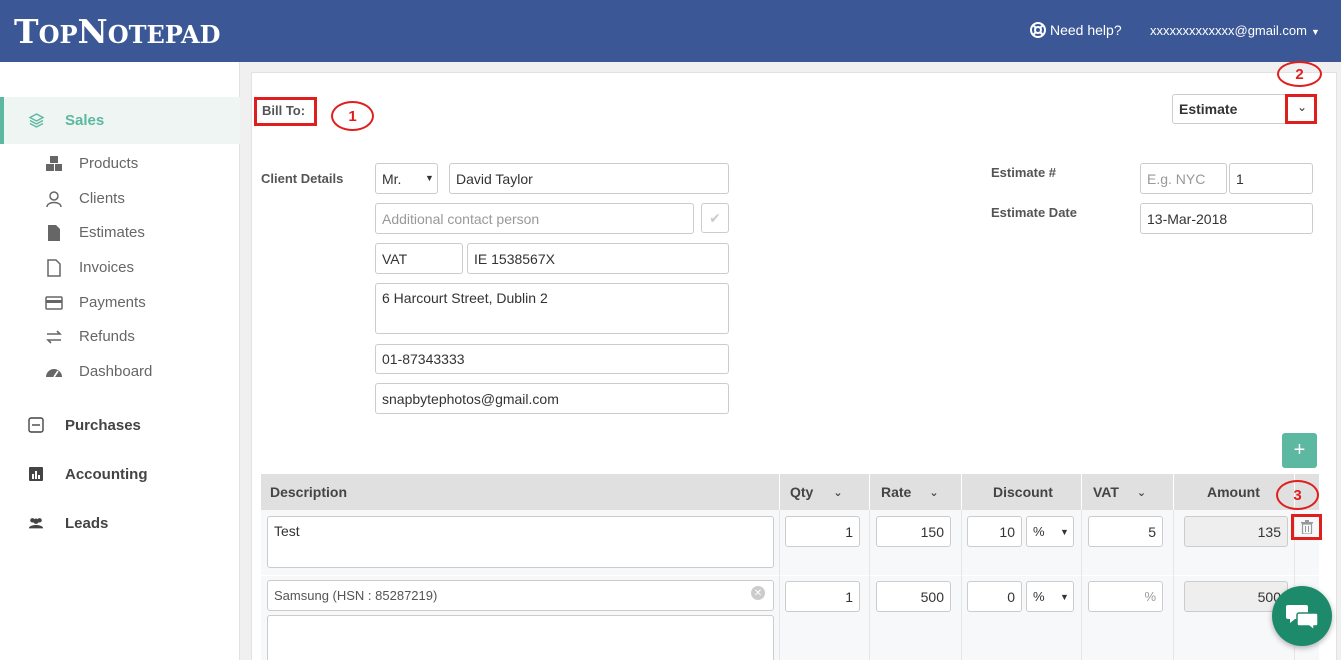  What do you see at coordinates (913, 531) in the screenshot?
I see `item-rate-field: 150` at bounding box center [913, 531].